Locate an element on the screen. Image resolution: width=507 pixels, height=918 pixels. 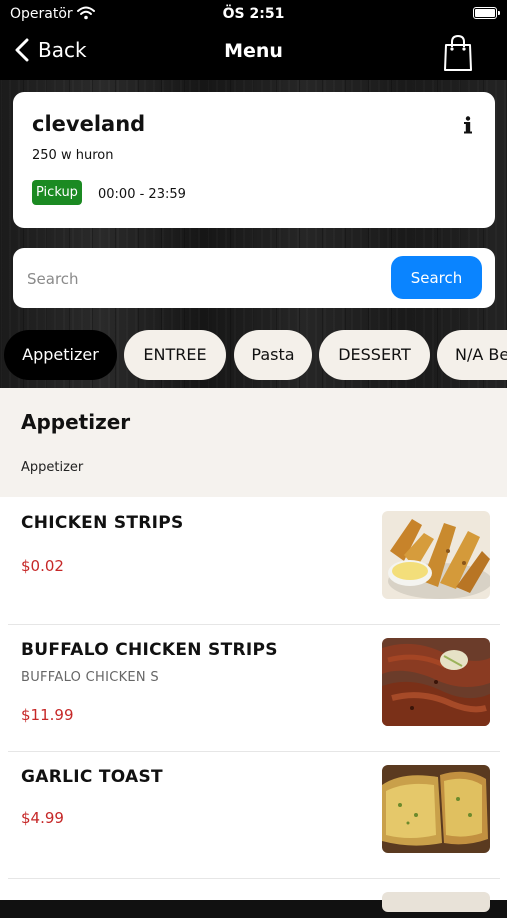
section-title: Appetizer is located at coordinates (76, 422).